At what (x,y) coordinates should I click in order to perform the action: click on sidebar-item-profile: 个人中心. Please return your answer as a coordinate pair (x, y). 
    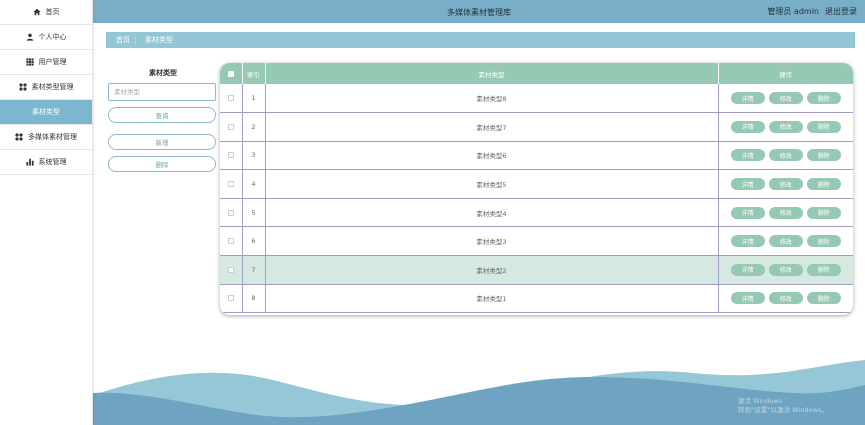
    Looking at the image, I should click on (46, 37).